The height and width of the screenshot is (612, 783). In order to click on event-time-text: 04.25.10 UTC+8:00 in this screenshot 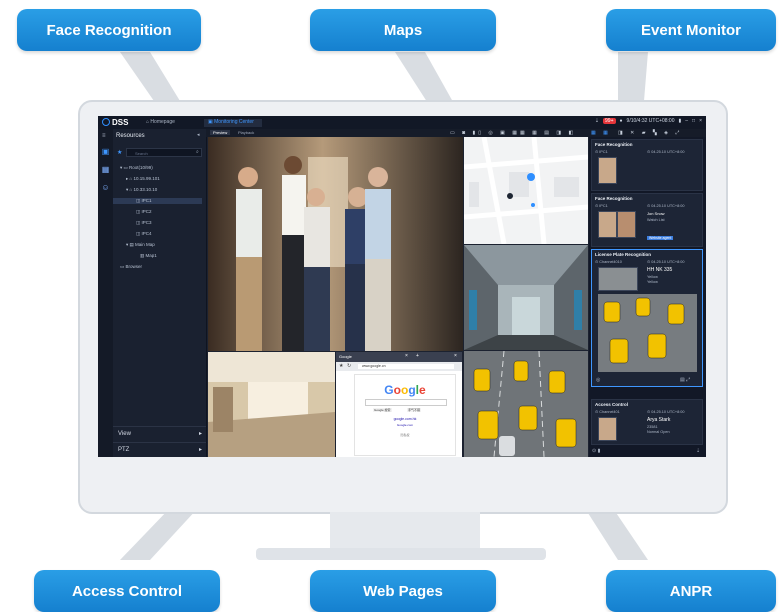, I will do `click(668, 206)`.